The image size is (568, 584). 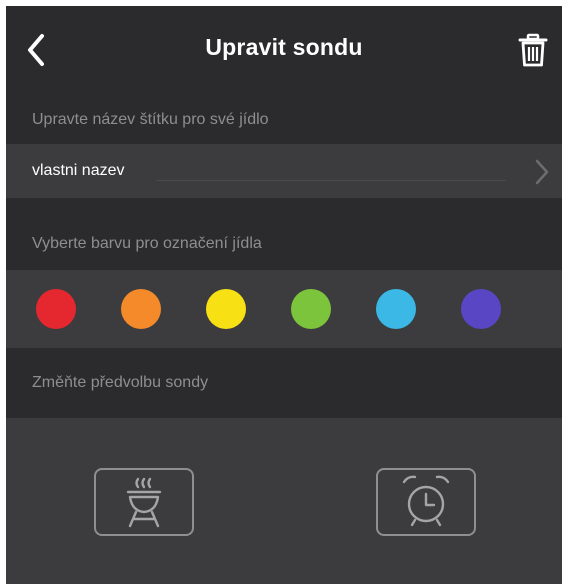 I want to click on grill-preset-button, so click(x=144, y=502).